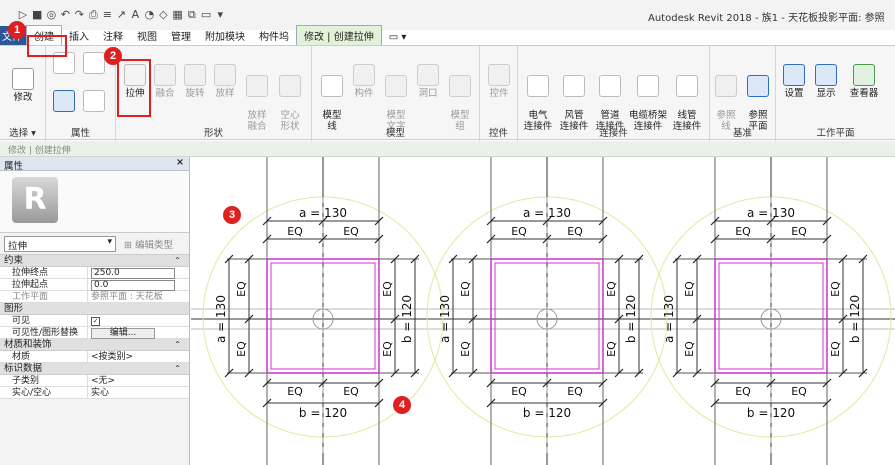 The width and height of the screenshot is (895, 465). What do you see at coordinates (213, 133) in the screenshot?
I see `forms-group-label: 形状` at bounding box center [213, 133].